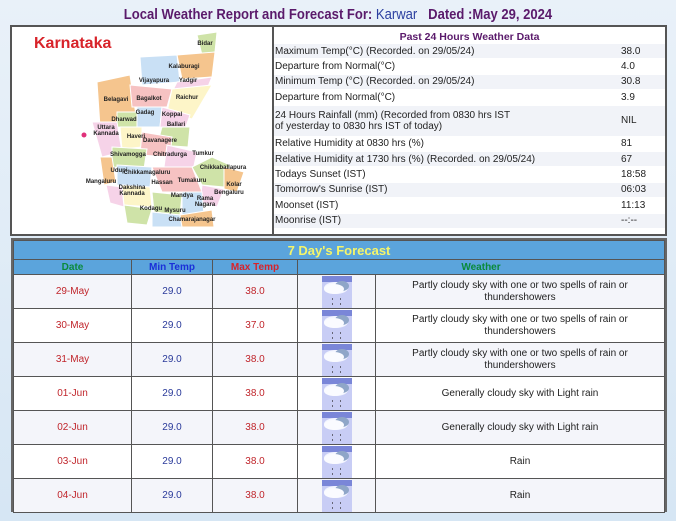 The width and height of the screenshot is (676, 521). I want to click on forecast-date: 29-May, so click(72, 291).